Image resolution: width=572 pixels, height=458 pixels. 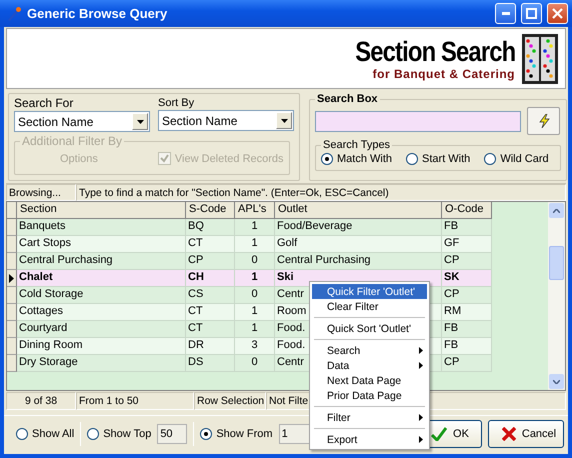 What do you see at coordinates (439, 434) in the screenshot?
I see `checkmark-icon` at bounding box center [439, 434].